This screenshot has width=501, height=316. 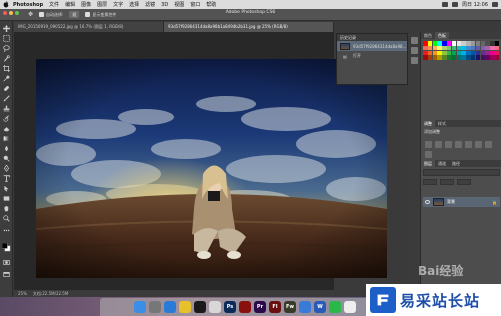 What do you see at coordinates (305, 307) in the screenshot?
I see `dock-app-app-store-icon` at bounding box center [305, 307].